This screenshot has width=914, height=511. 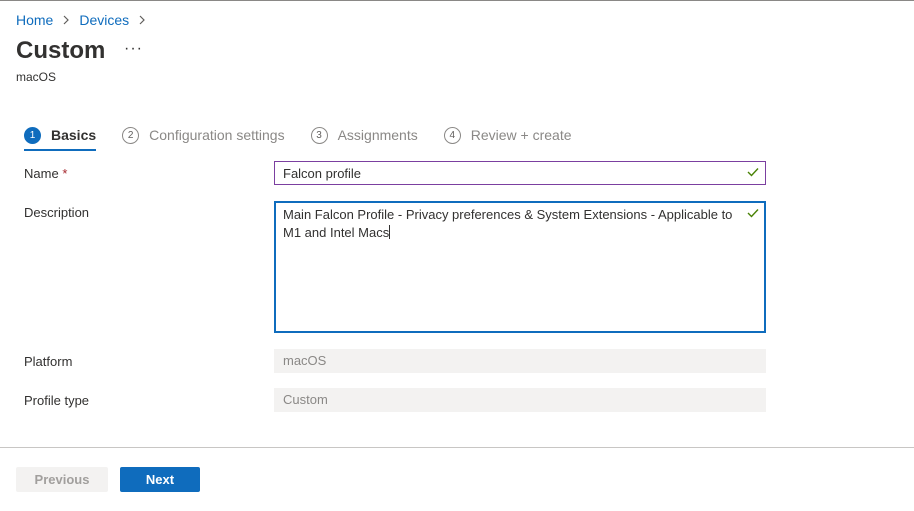 What do you see at coordinates (48, 361) in the screenshot?
I see `platform-label: Platform` at bounding box center [48, 361].